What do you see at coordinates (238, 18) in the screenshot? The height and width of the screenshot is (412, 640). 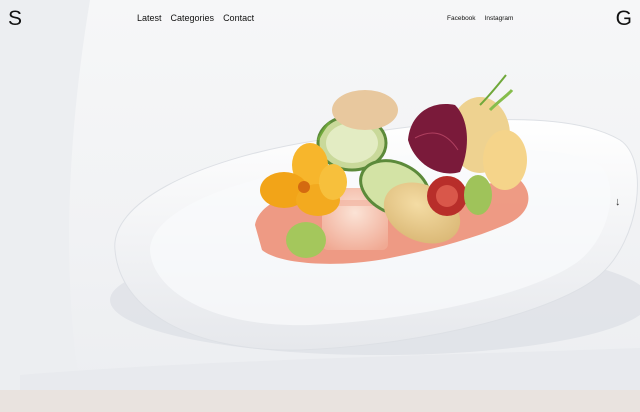 I see `nav-contact: Contact` at bounding box center [238, 18].